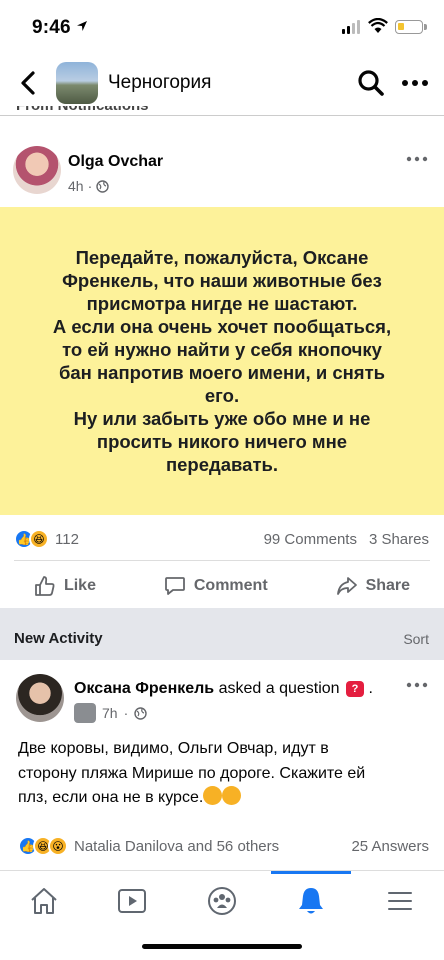 This screenshot has width=444, height=960. I want to click on battery-icon, so click(411, 27).